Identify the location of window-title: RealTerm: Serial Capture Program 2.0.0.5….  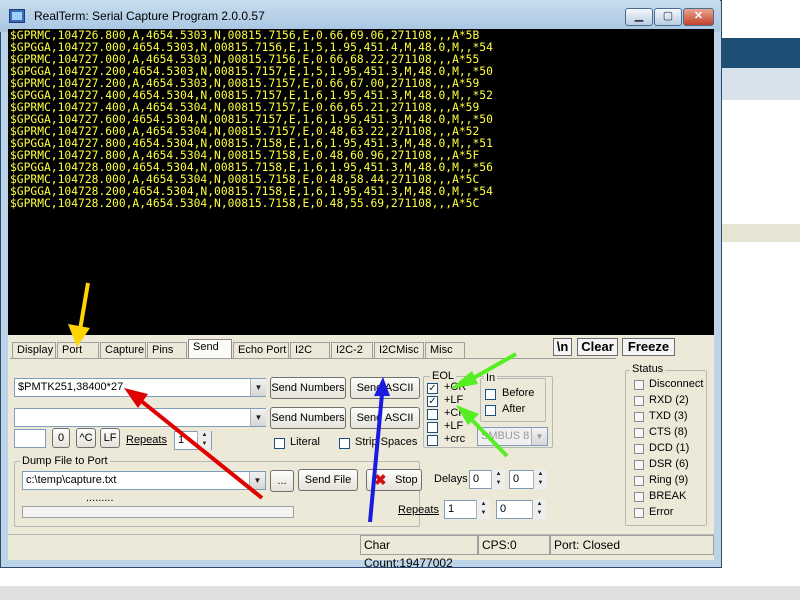
(149, 16).